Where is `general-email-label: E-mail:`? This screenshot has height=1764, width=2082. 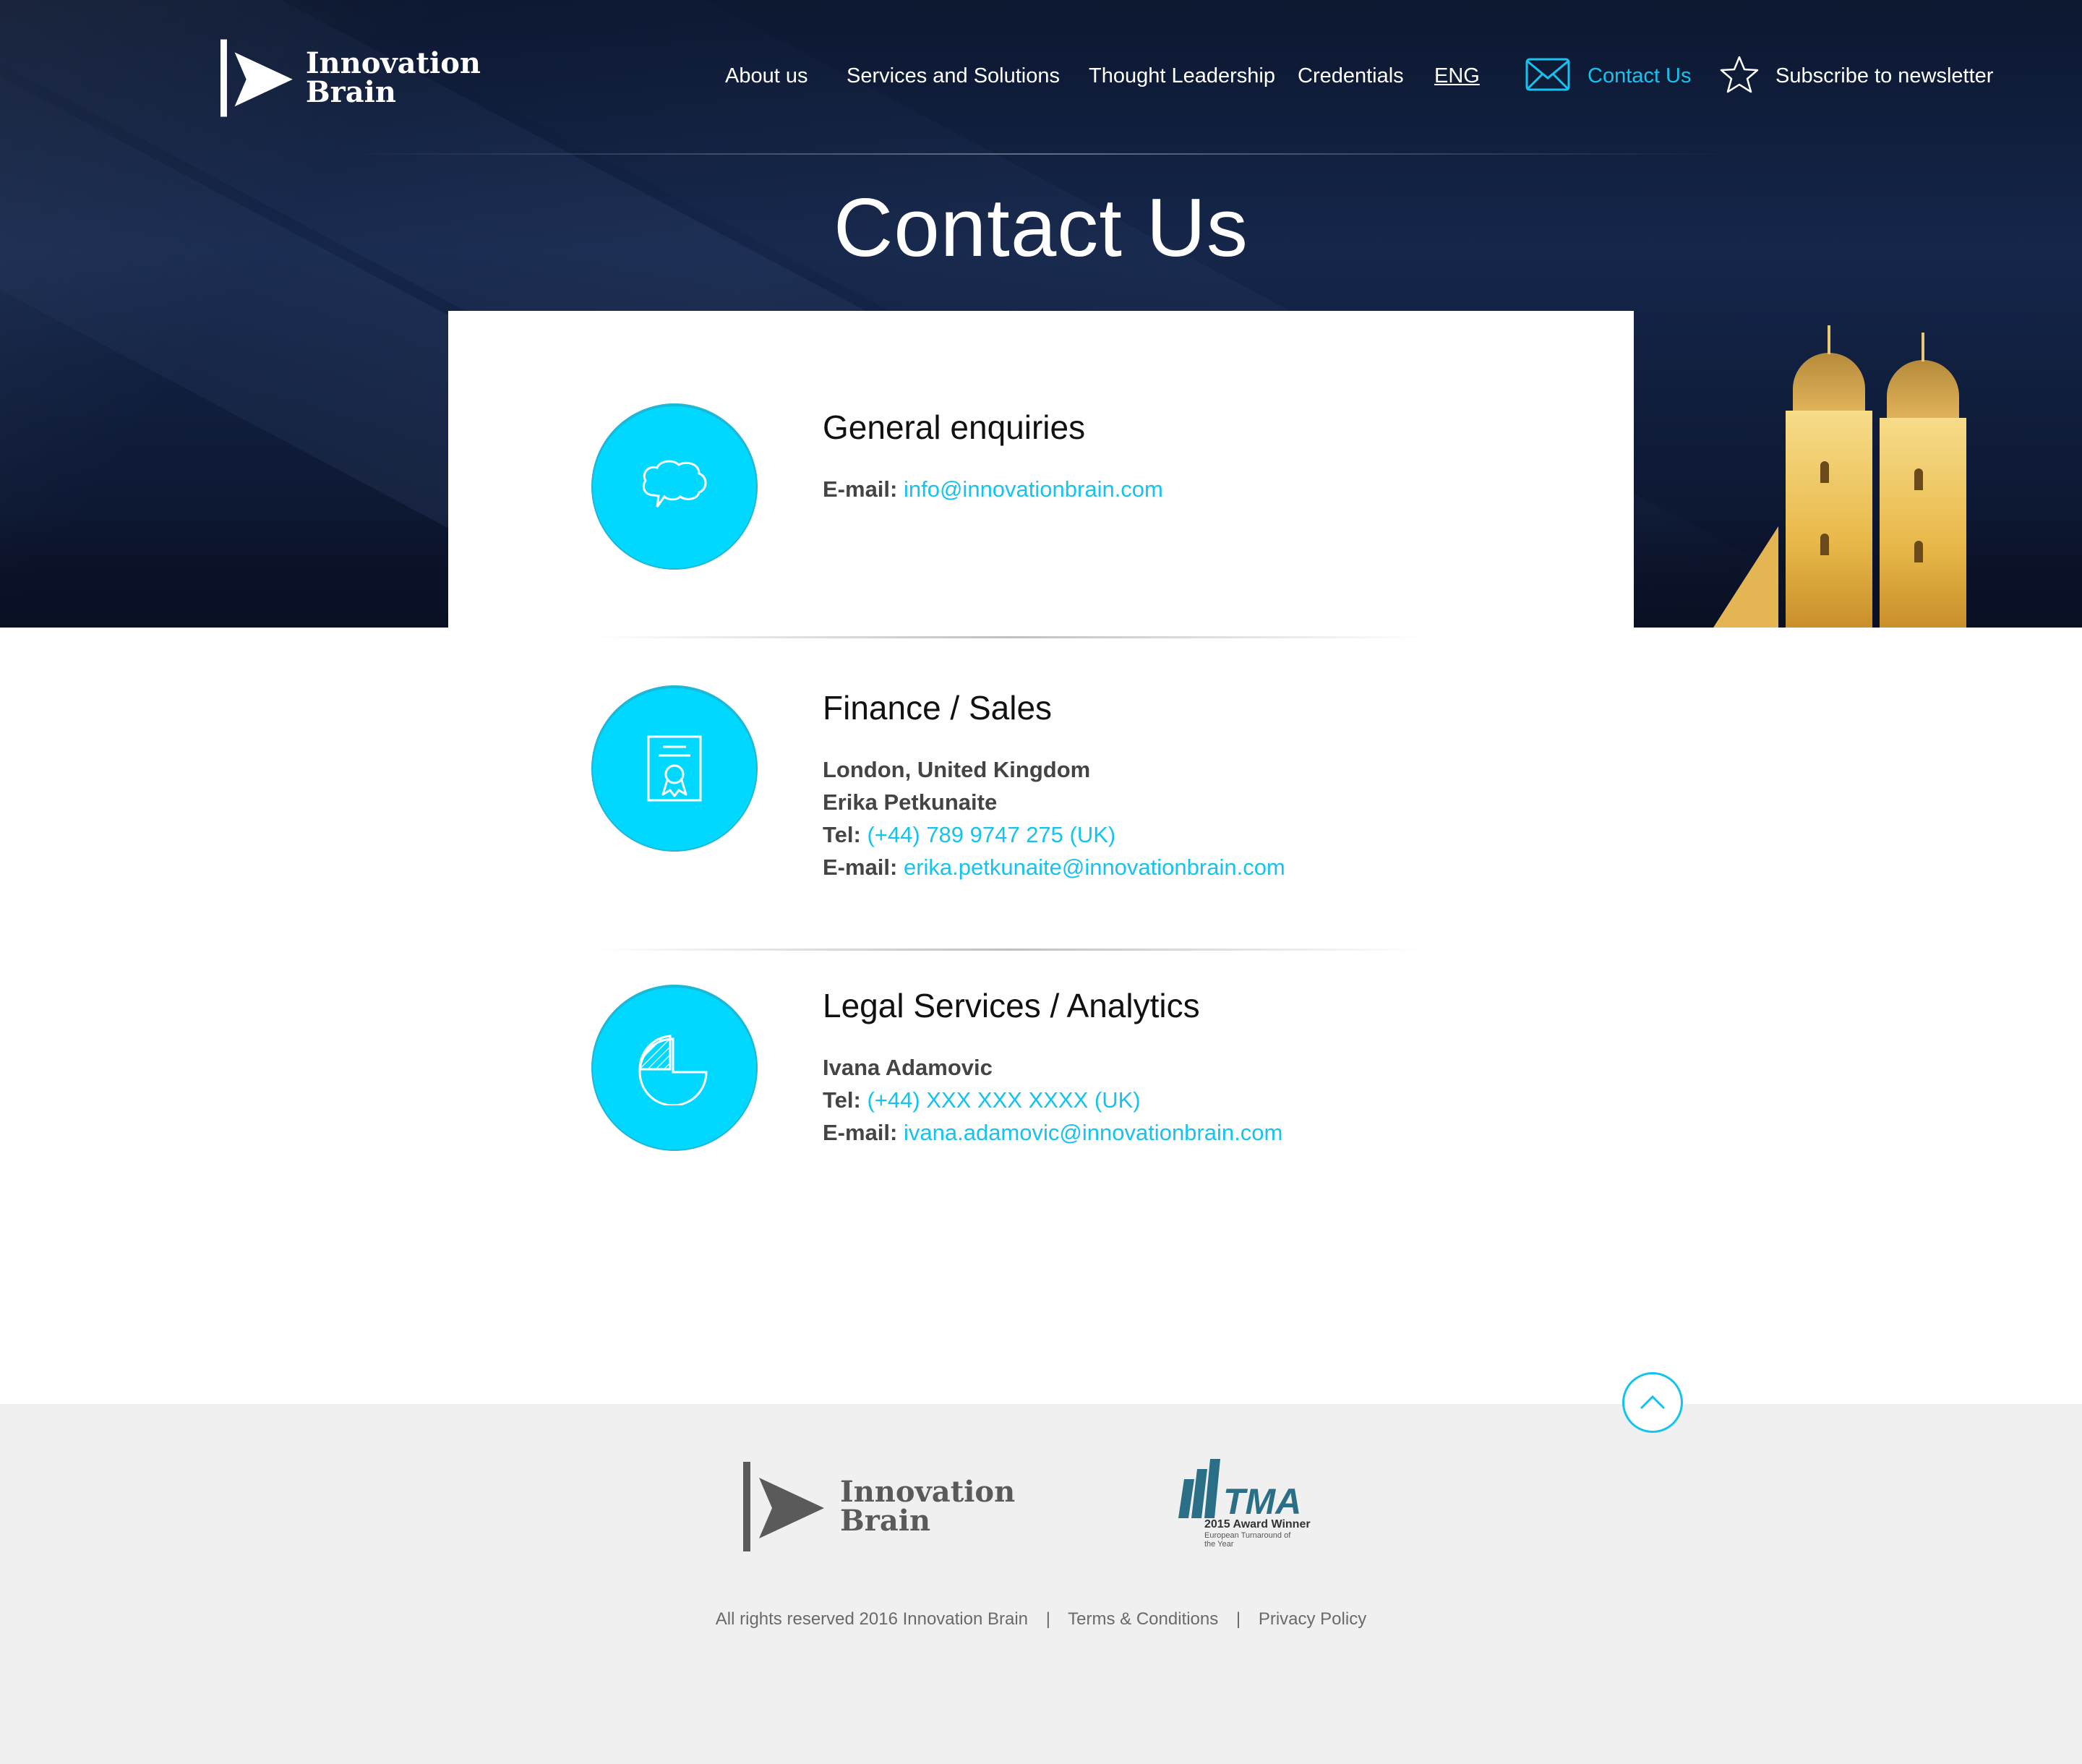 general-email-label: E-mail: is located at coordinates (860, 489).